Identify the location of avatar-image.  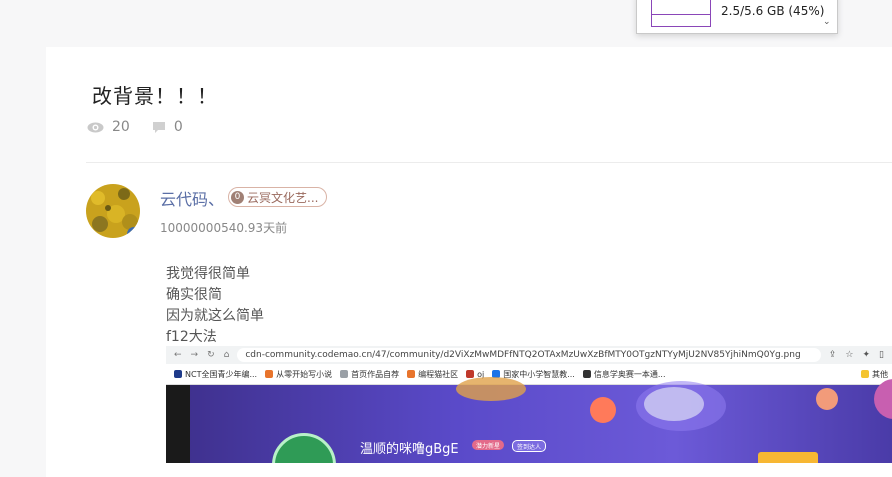
(113, 211).